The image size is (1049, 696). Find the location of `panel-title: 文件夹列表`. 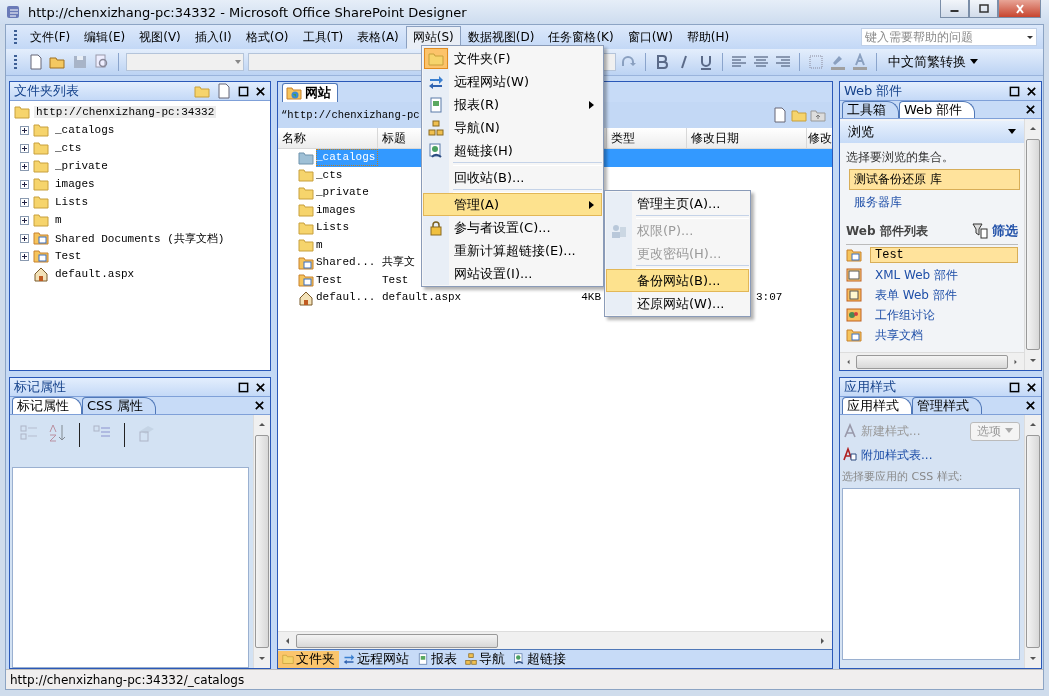

panel-title: 文件夹列表 is located at coordinates (47, 91).